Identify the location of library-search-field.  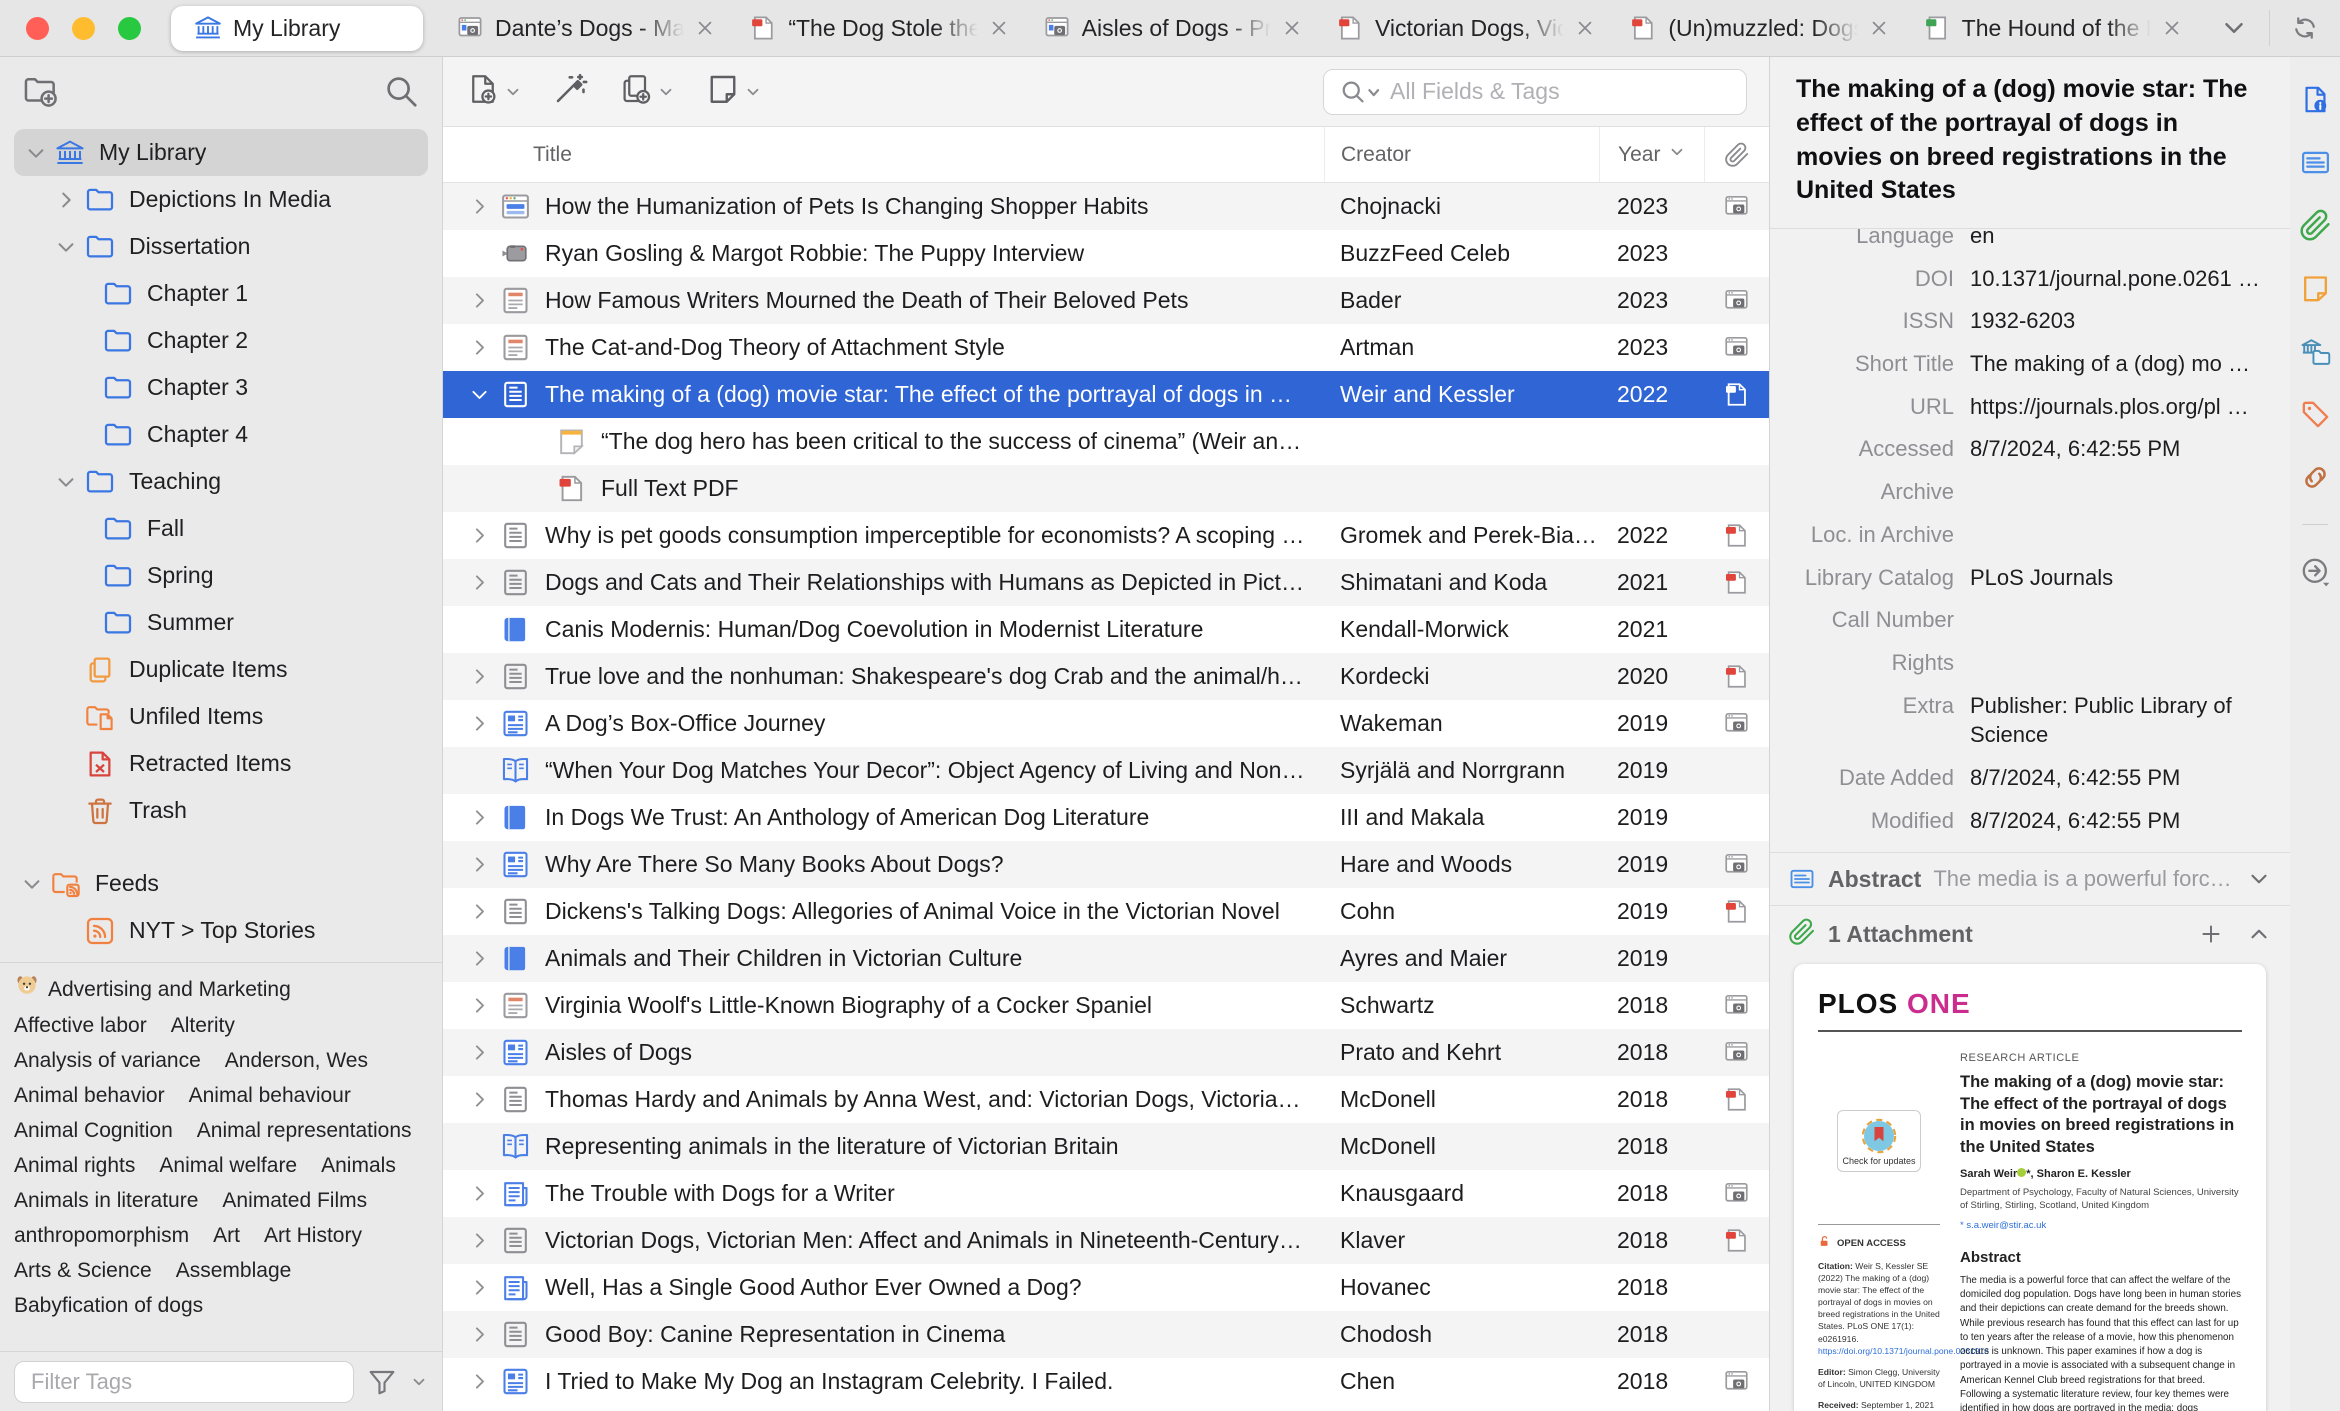
(1535, 91).